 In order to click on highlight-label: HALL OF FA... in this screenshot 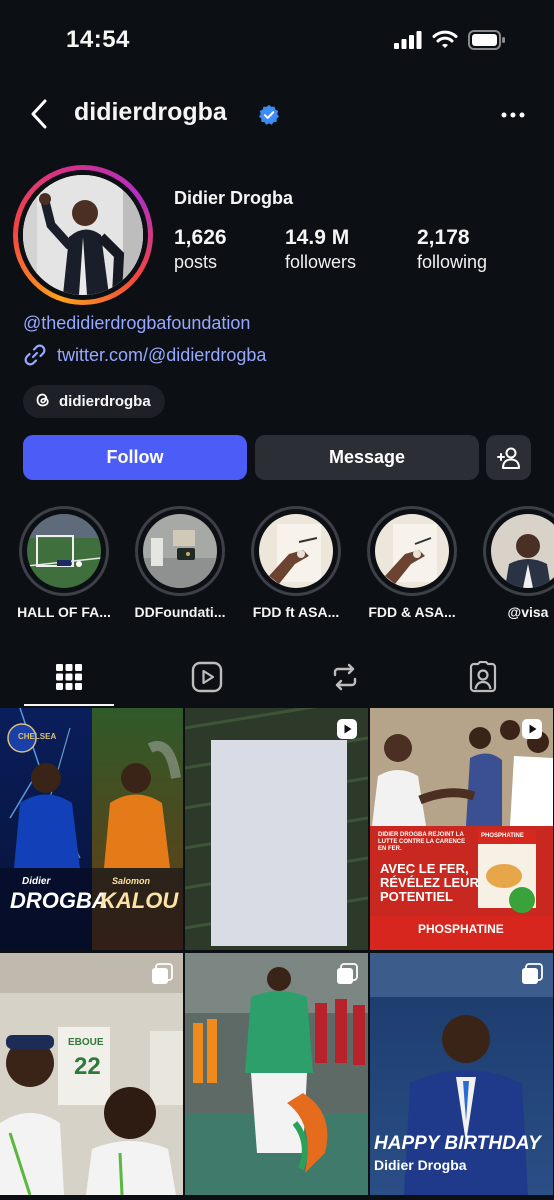, I will do `click(64, 612)`.